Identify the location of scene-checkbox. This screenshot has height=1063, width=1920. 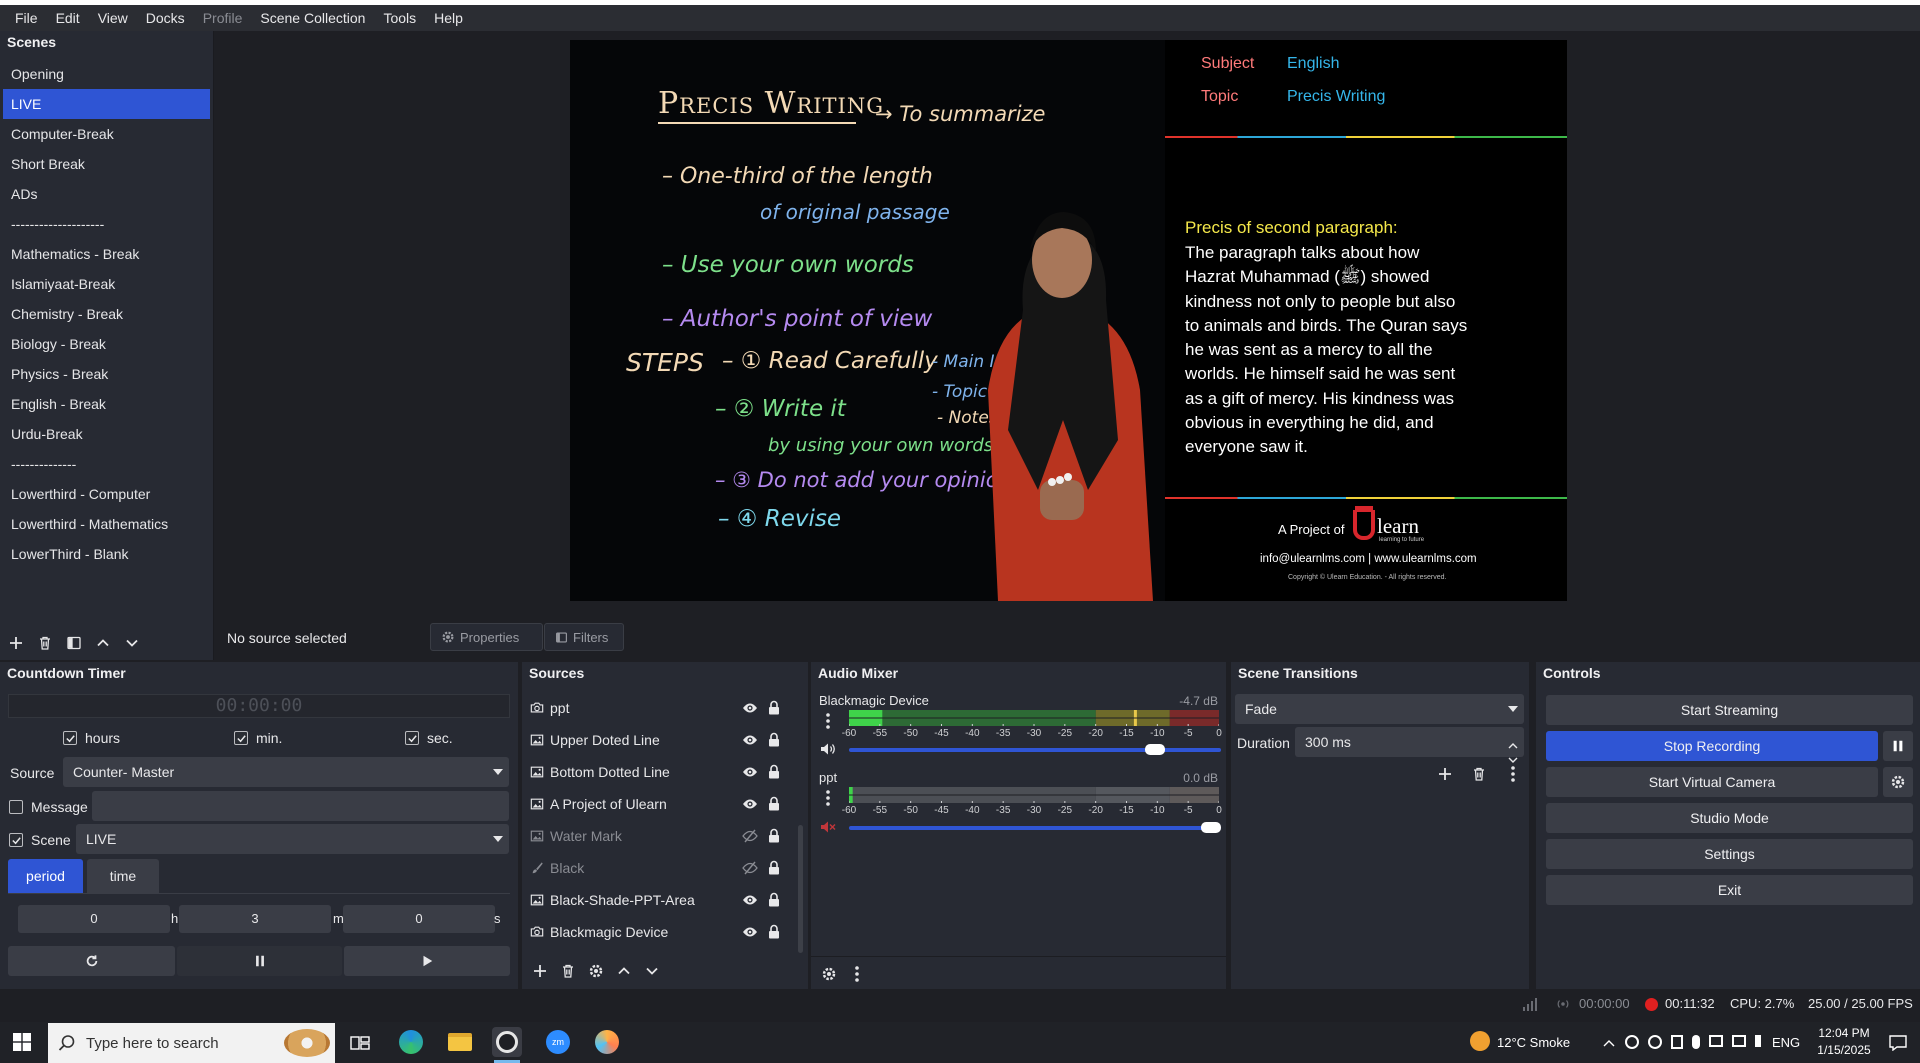
(16, 840).